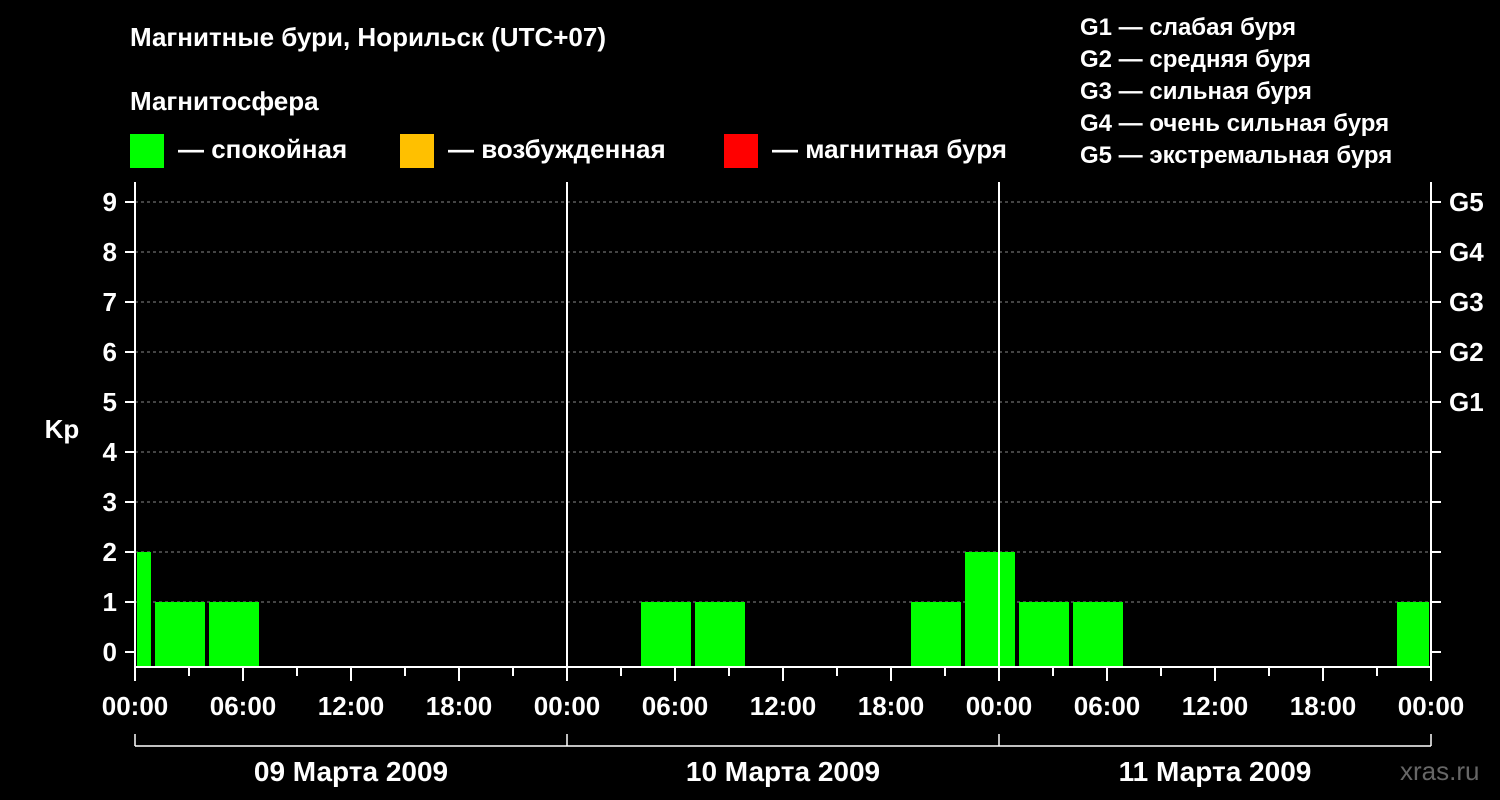 This screenshot has width=1500, height=800. I want to click on g-tick-label: G3, so click(1466, 302).